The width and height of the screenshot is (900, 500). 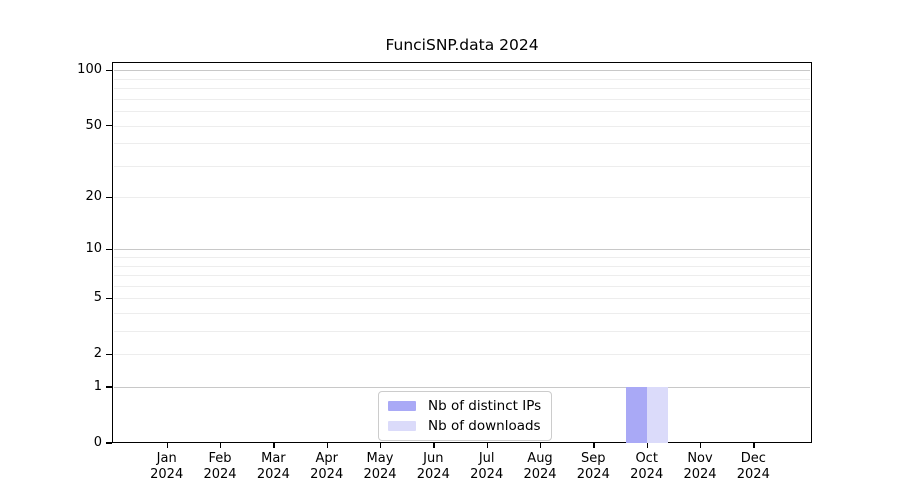 What do you see at coordinates (97, 298) in the screenshot?
I see `y-tick-label: 5` at bounding box center [97, 298].